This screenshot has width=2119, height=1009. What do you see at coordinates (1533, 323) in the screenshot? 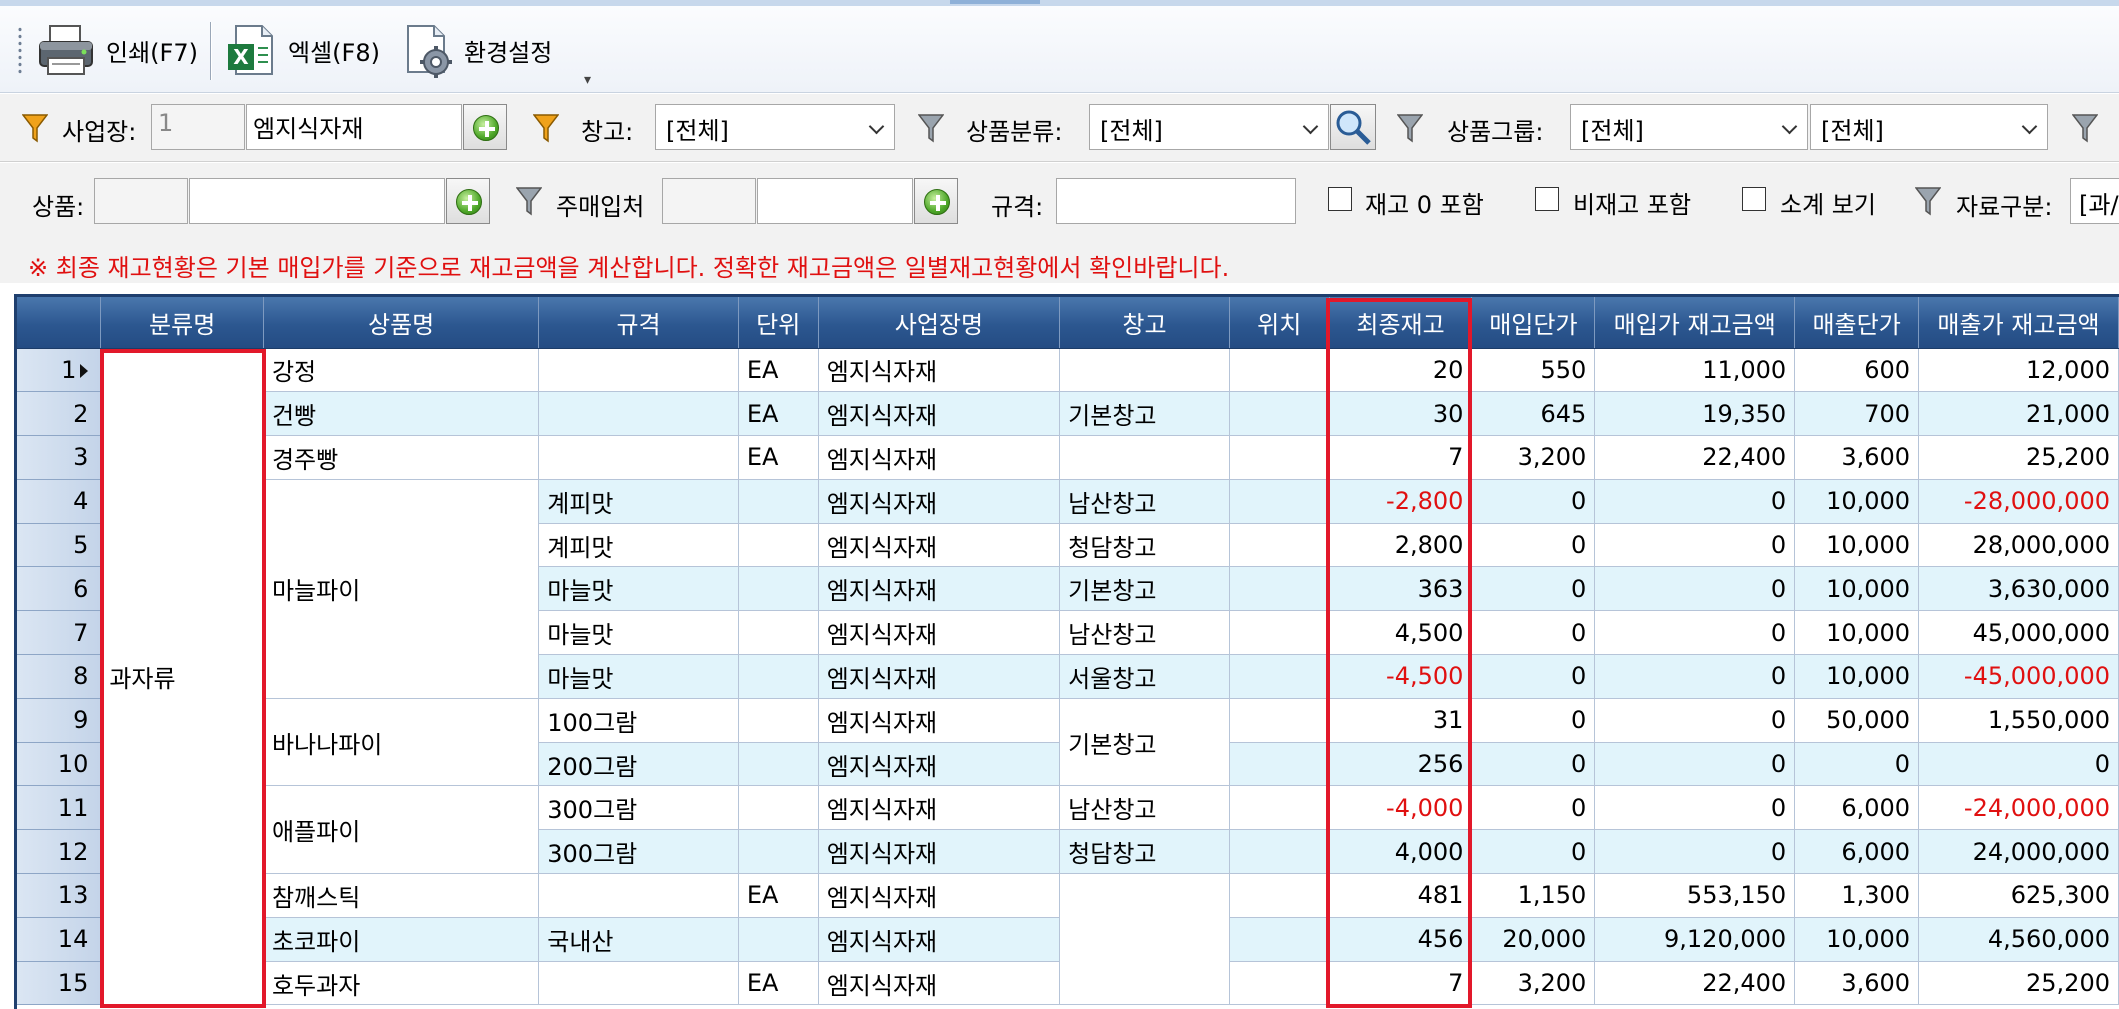
I see `col-header: 매입단가` at bounding box center [1533, 323].